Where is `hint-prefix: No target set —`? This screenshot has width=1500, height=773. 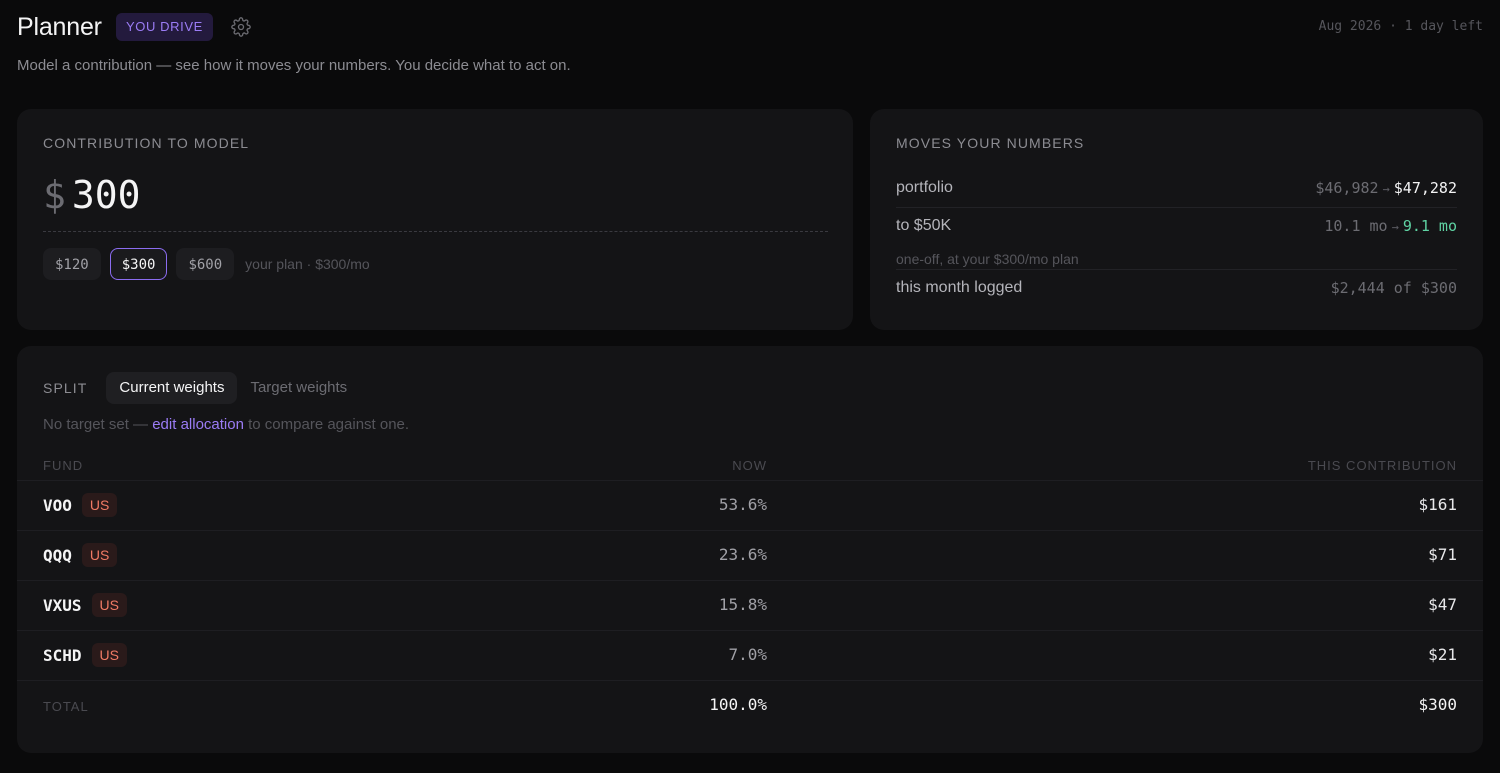 hint-prefix: No target set — is located at coordinates (96, 424).